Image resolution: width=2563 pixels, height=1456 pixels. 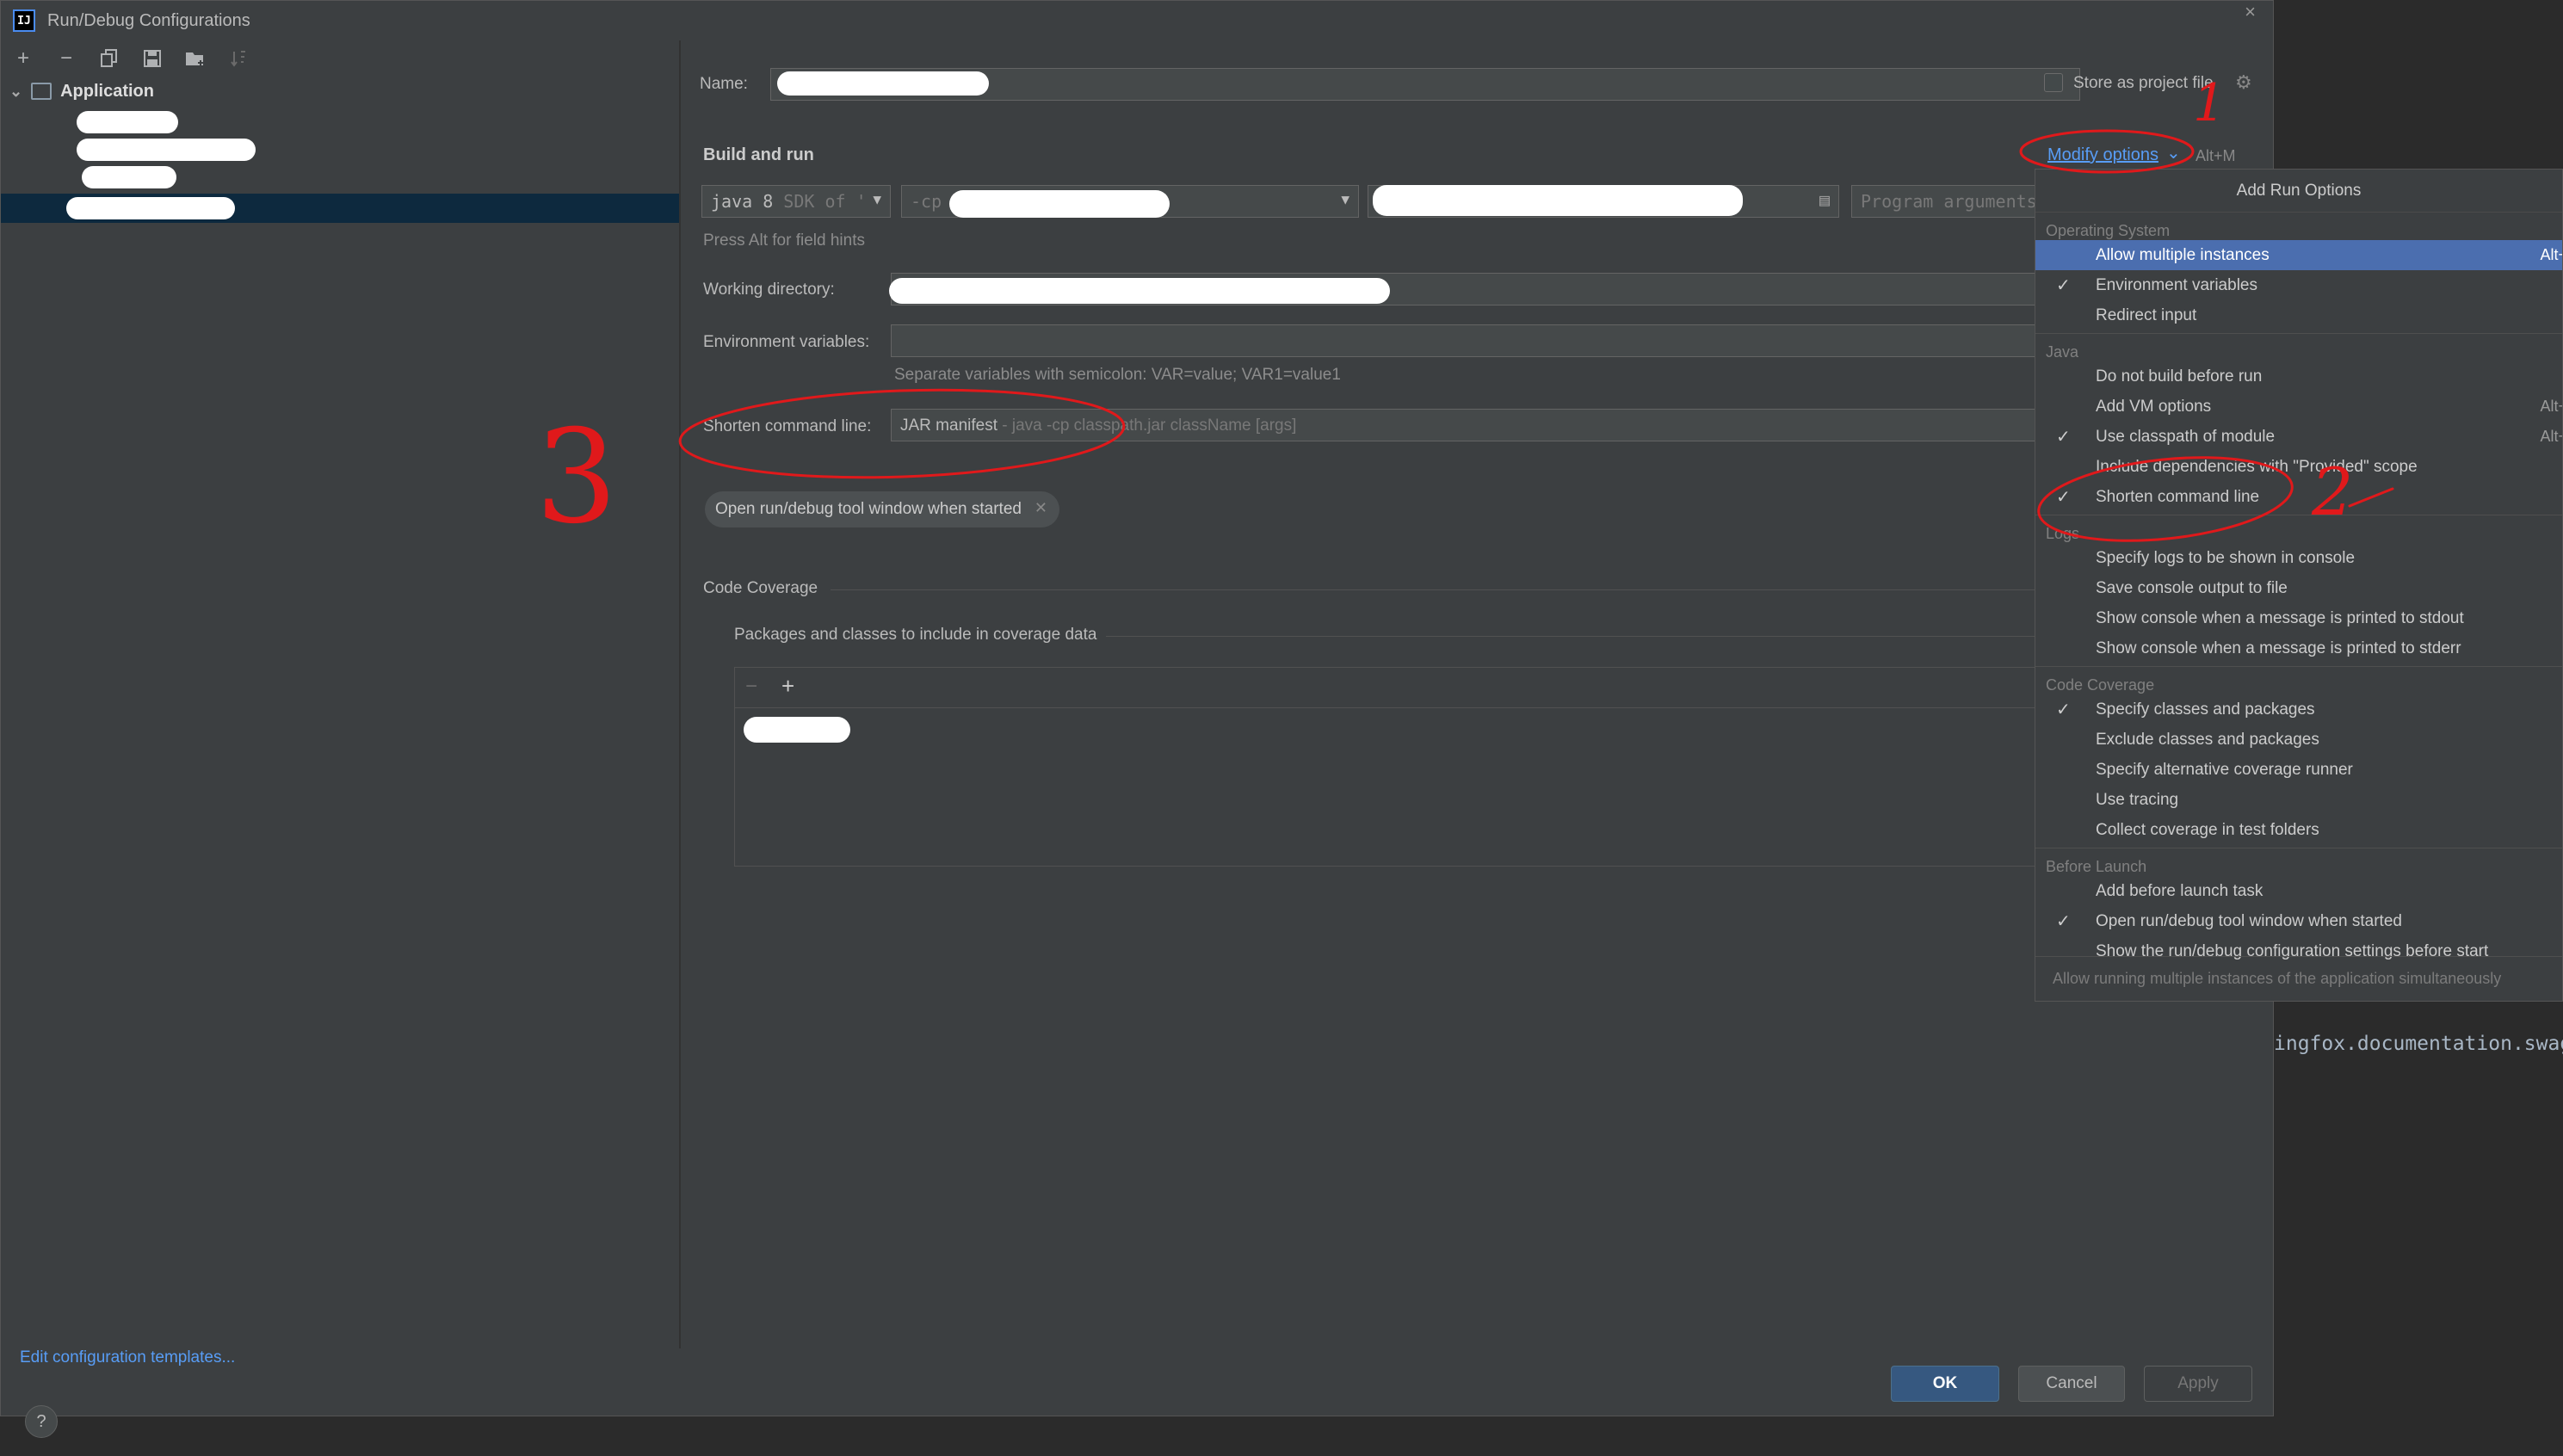 What do you see at coordinates (1433, 590) in the screenshot?
I see `code-coverage-separator` at bounding box center [1433, 590].